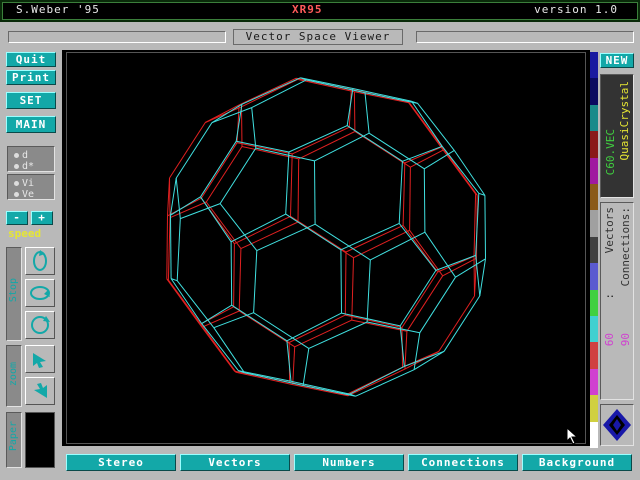 Image resolution: width=640 pixels, height=480 pixels. Describe the element at coordinates (14, 440) in the screenshot. I see `paper-panel: Paper` at that location.